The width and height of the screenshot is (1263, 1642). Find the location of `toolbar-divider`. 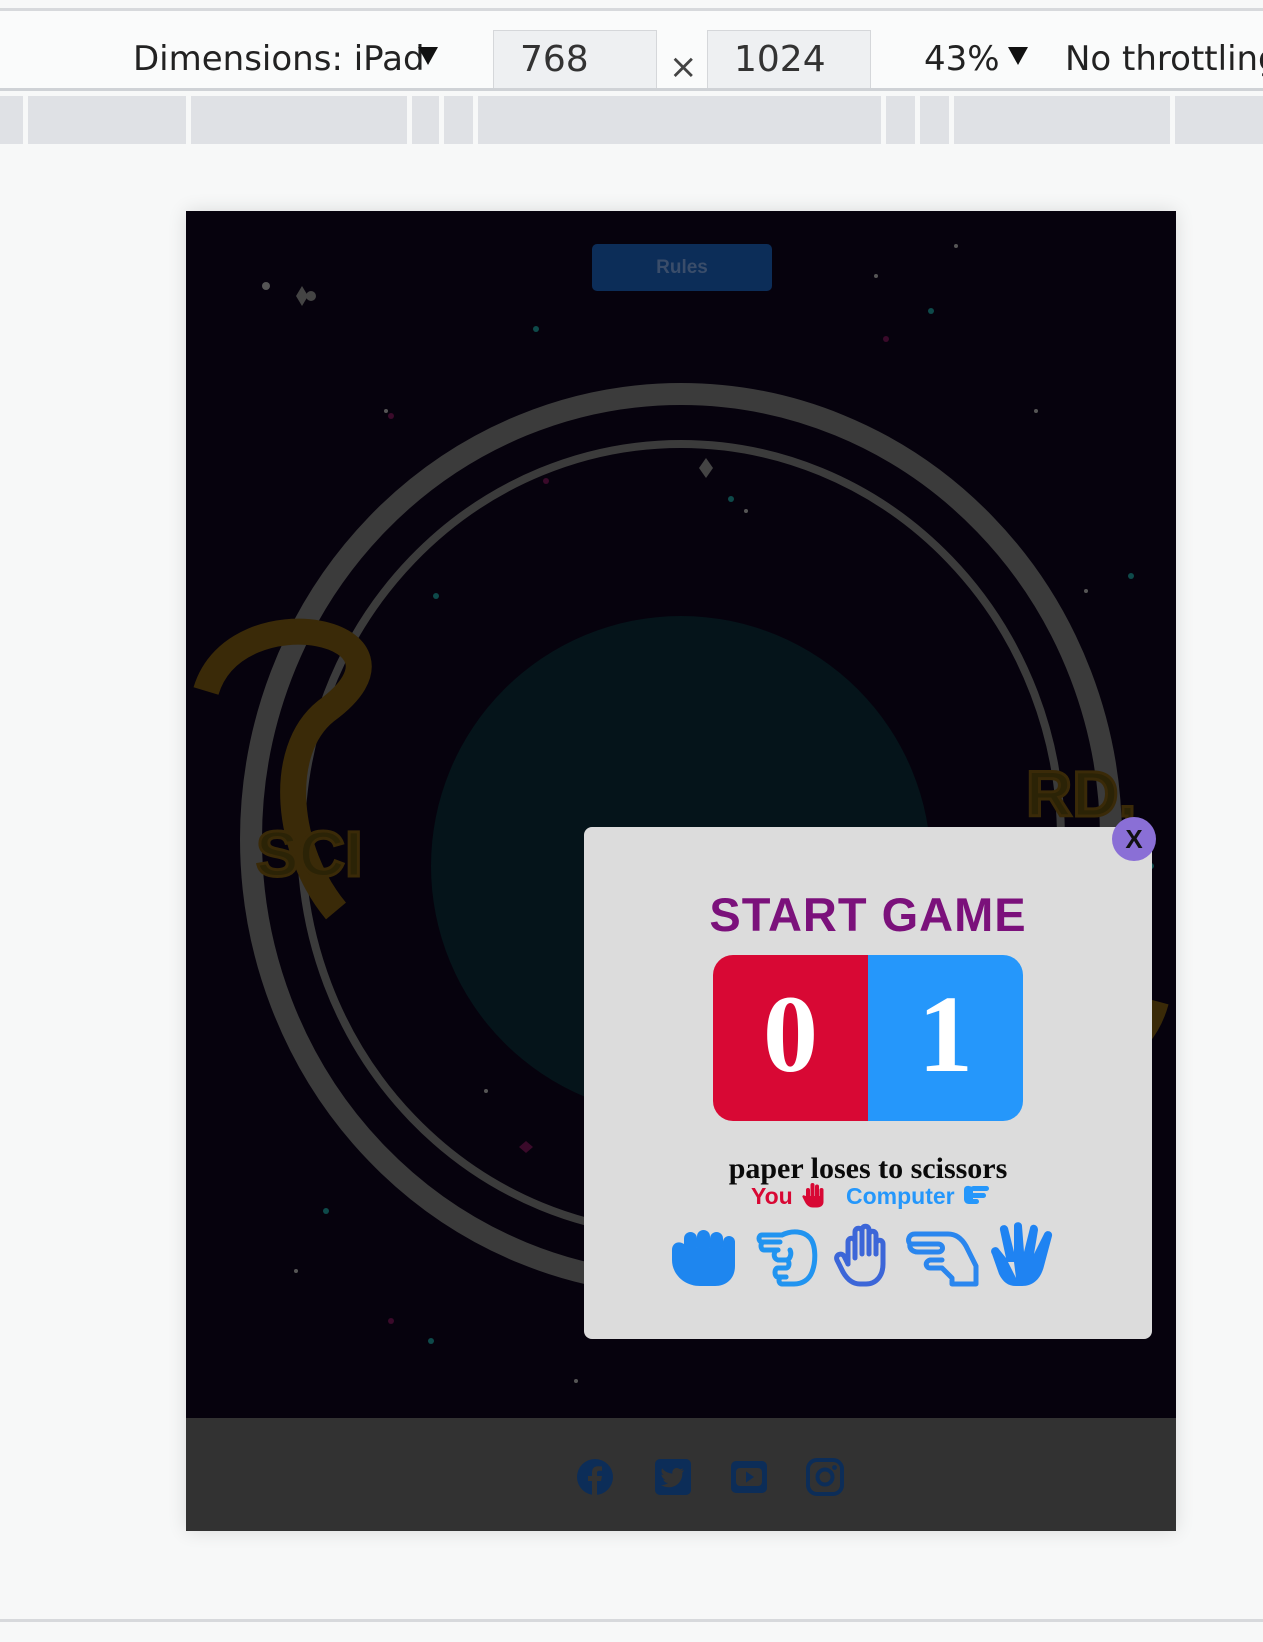

toolbar-divider is located at coordinates (631, 89).